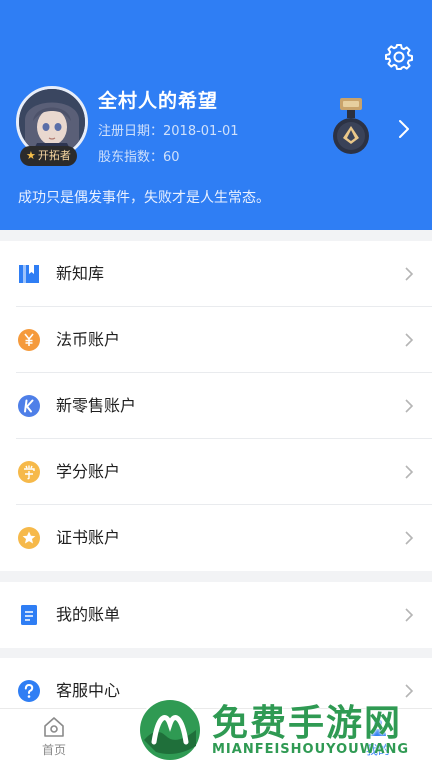  Describe the element at coordinates (52, 126) in the screenshot. I see `avatar-container: ★ 开拓者` at that location.